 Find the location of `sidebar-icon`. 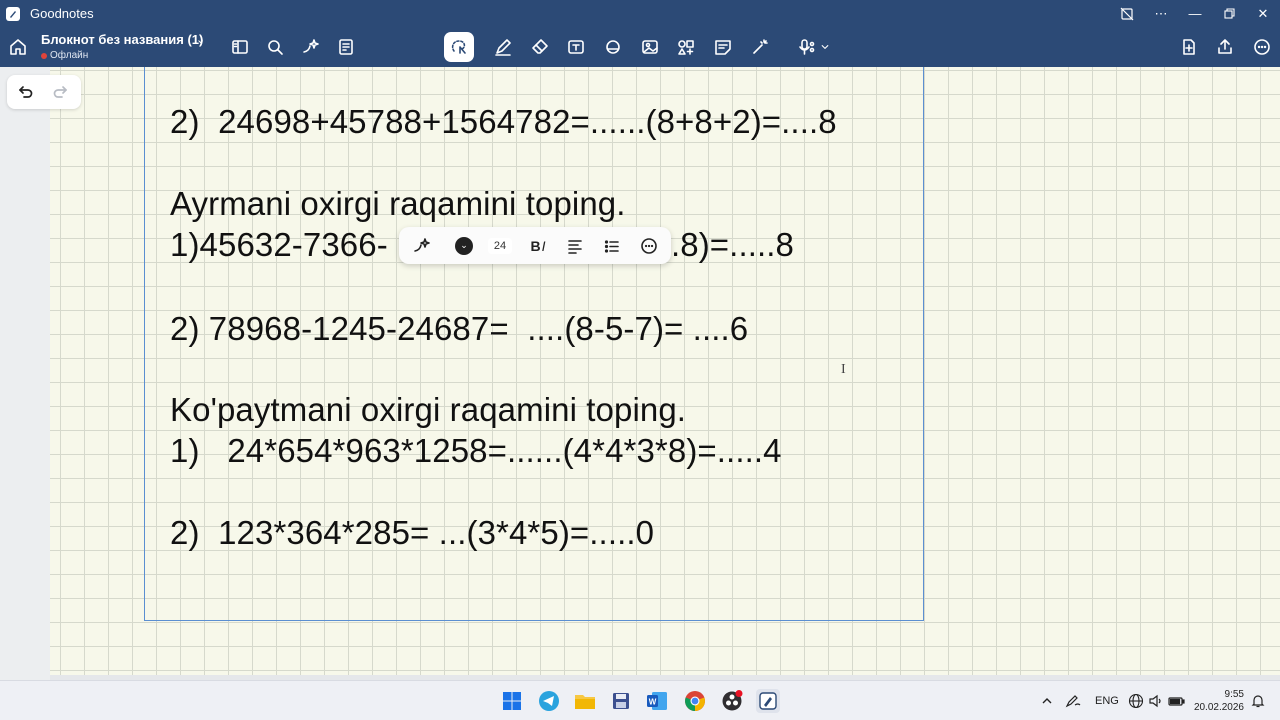

sidebar-icon is located at coordinates (240, 47).